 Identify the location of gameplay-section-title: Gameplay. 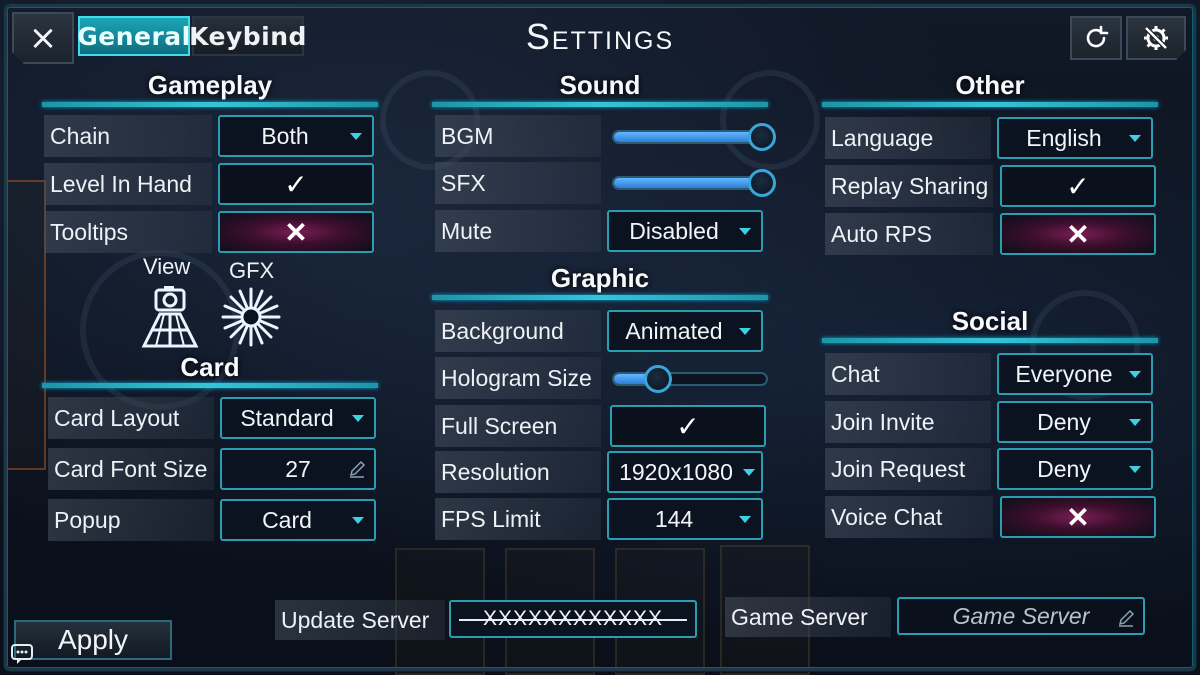
(210, 85).